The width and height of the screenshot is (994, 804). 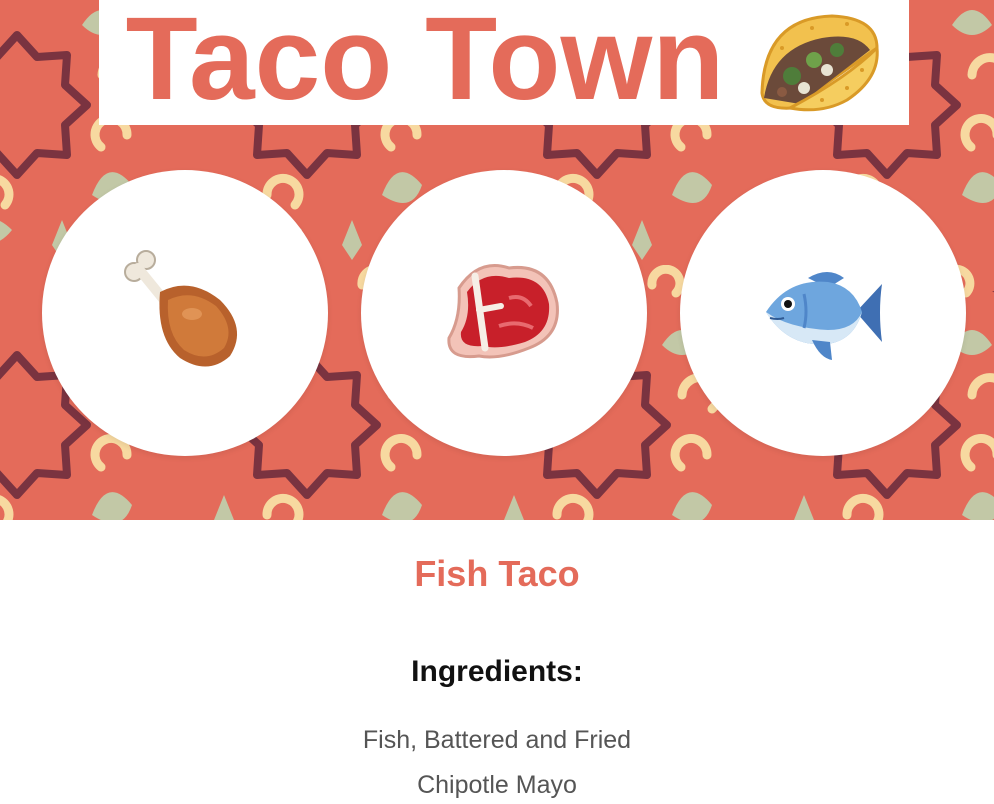 What do you see at coordinates (497, 761) in the screenshot?
I see `ingredients-list: Fish, Battered and Fried Chipotle Mayo` at bounding box center [497, 761].